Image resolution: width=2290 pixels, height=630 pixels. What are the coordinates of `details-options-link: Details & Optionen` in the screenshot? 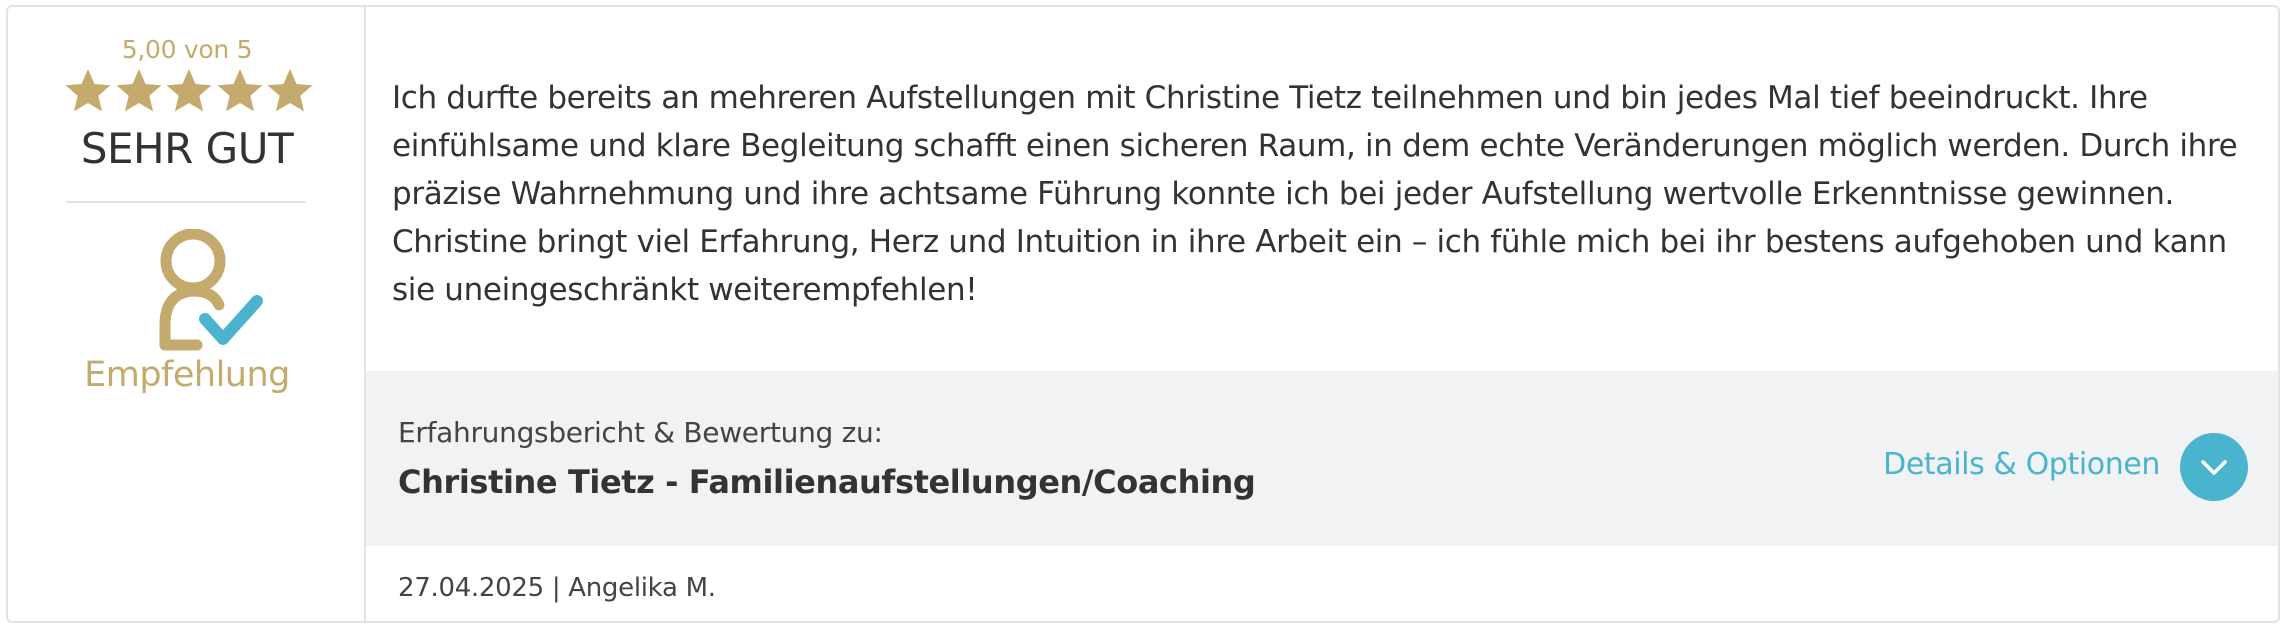 It's located at (2021, 464).